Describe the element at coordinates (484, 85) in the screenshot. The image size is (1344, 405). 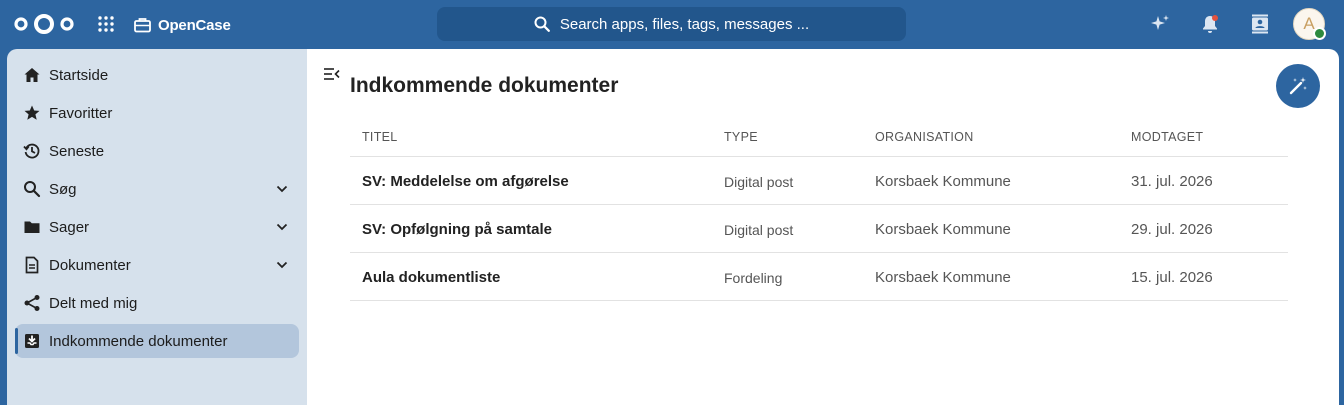
I see `page-title: Indkommende dokumenter` at that location.